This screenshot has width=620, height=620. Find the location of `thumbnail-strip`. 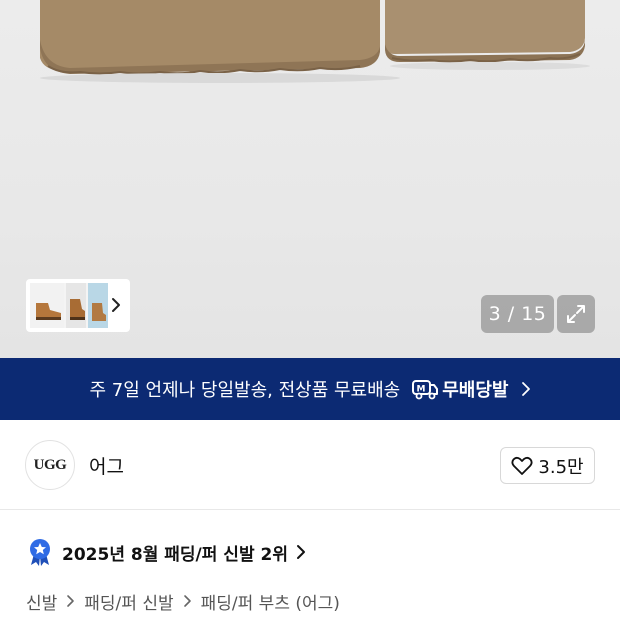

thumbnail-strip is located at coordinates (78, 305).